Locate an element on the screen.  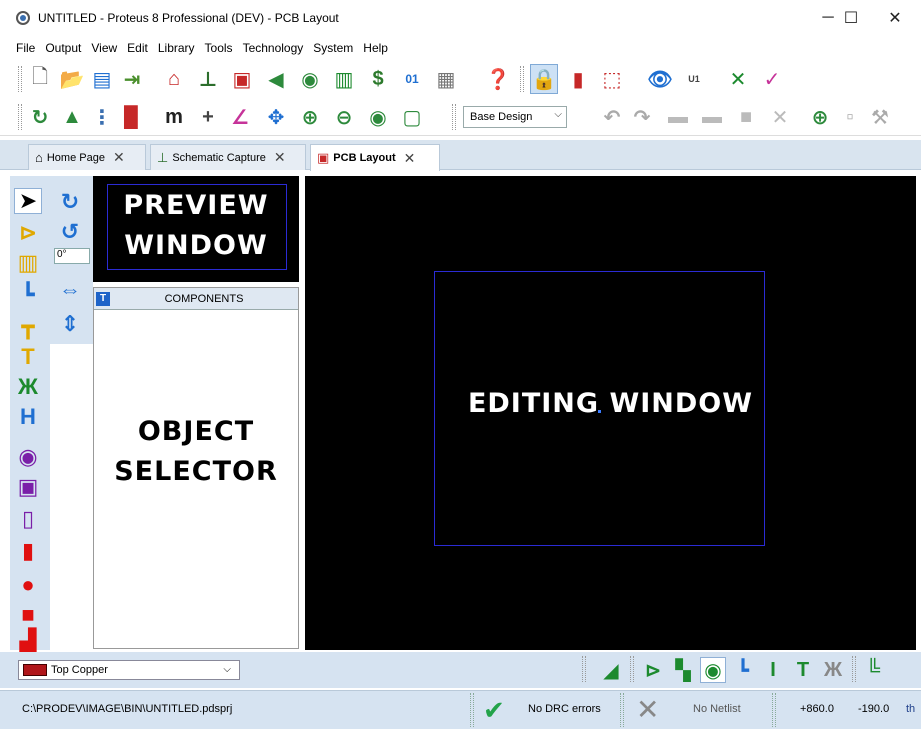
search-binoculars-icon: 👁 is located at coordinates (660, 79).